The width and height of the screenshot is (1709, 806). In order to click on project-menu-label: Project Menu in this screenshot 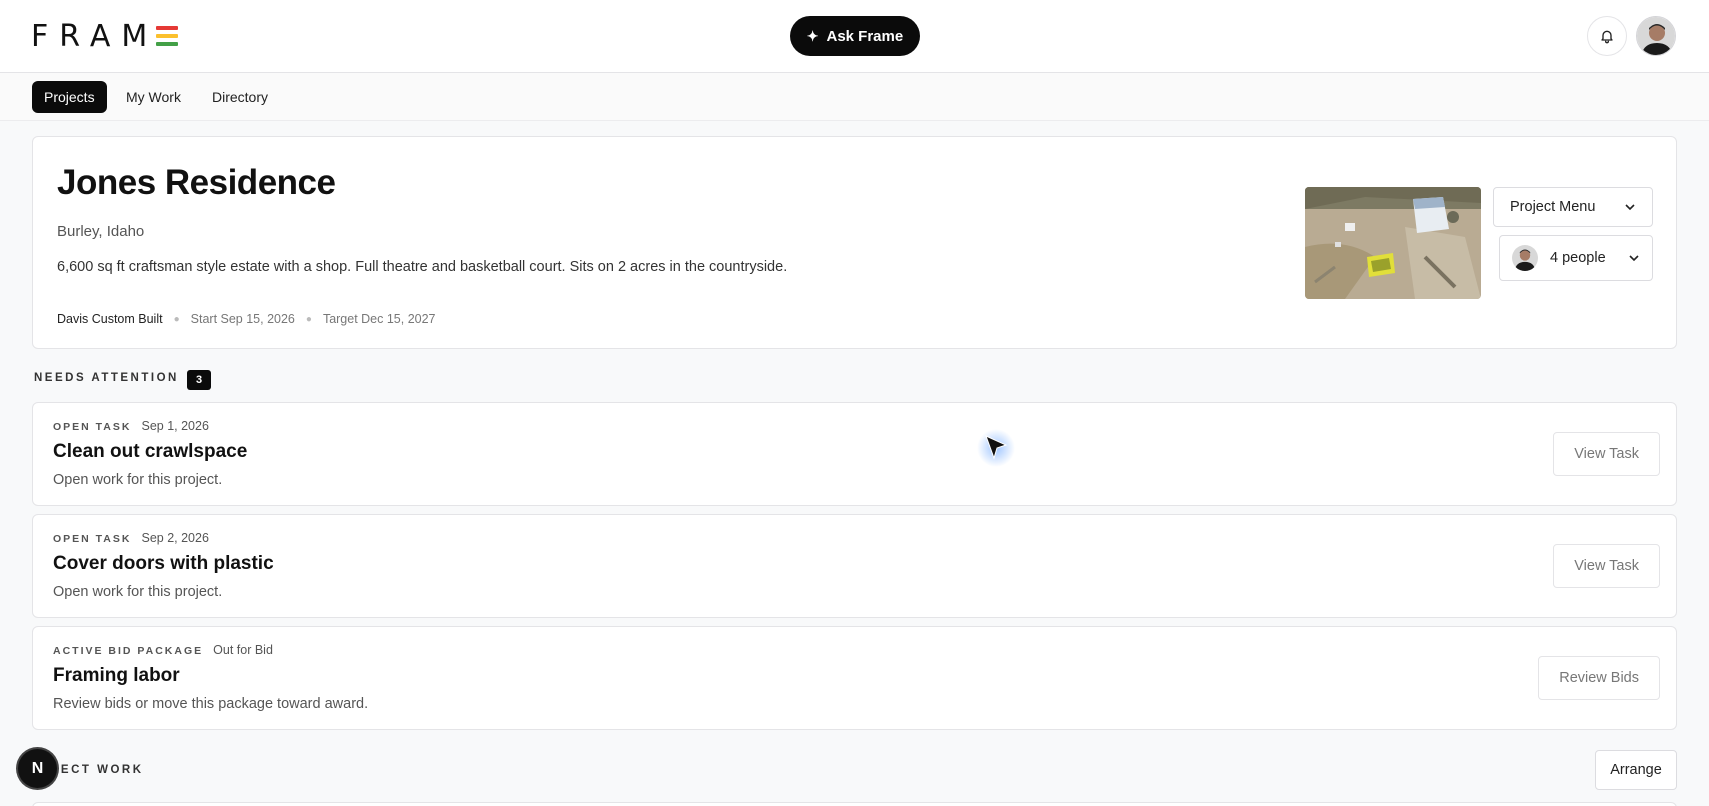, I will do `click(1553, 207)`.